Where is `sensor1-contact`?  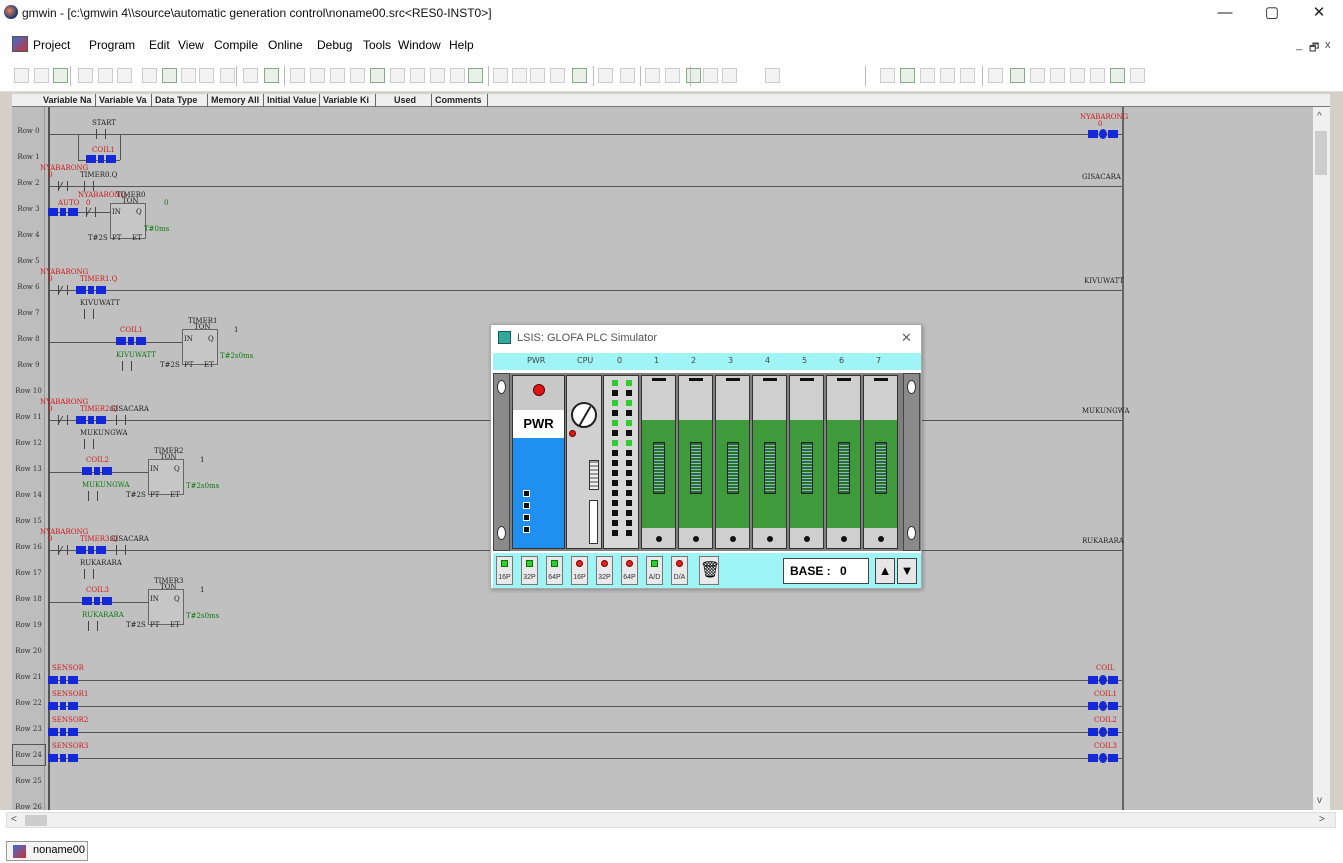
sensor1-contact is located at coordinates (63, 706).